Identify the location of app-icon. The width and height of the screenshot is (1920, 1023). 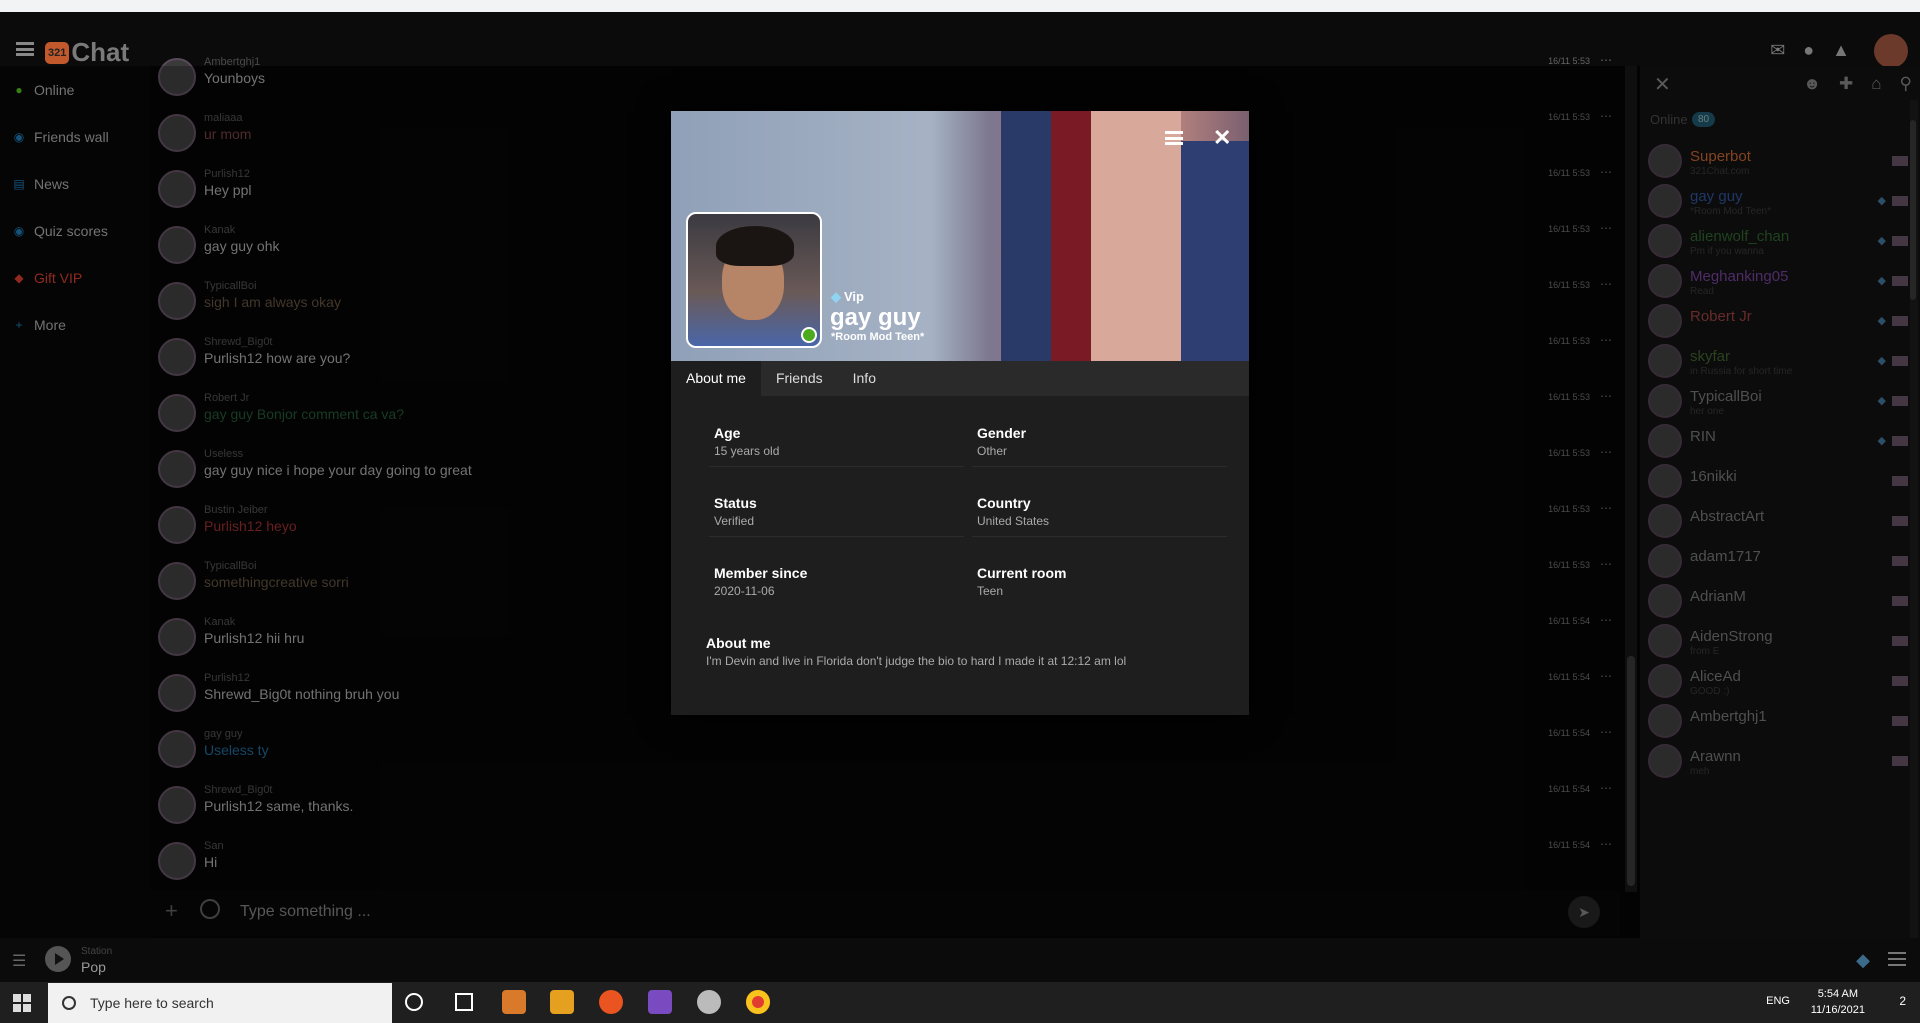
(709, 1002).